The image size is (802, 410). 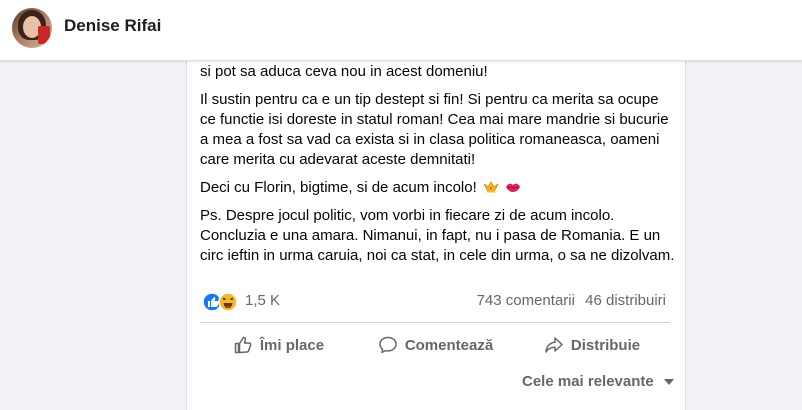 What do you see at coordinates (292, 345) in the screenshot?
I see `like-label: Îmi place` at bounding box center [292, 345].